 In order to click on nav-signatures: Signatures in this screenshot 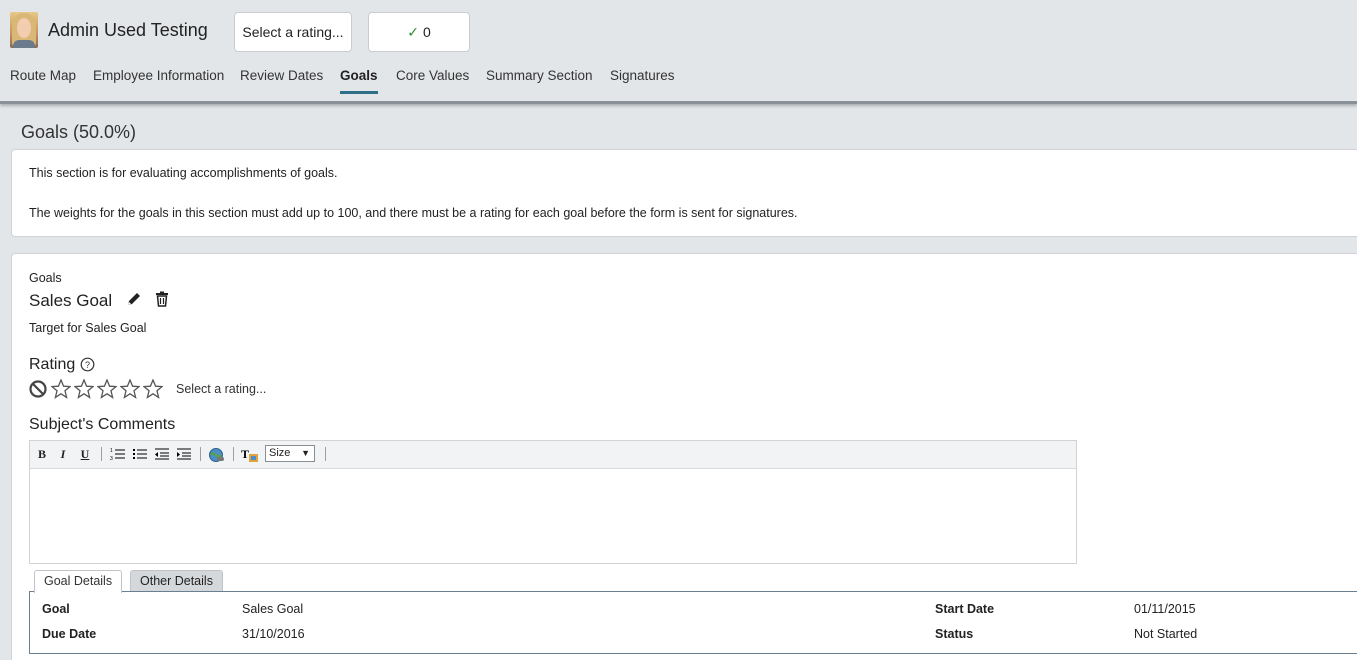, I will do `click(642, 81)`.